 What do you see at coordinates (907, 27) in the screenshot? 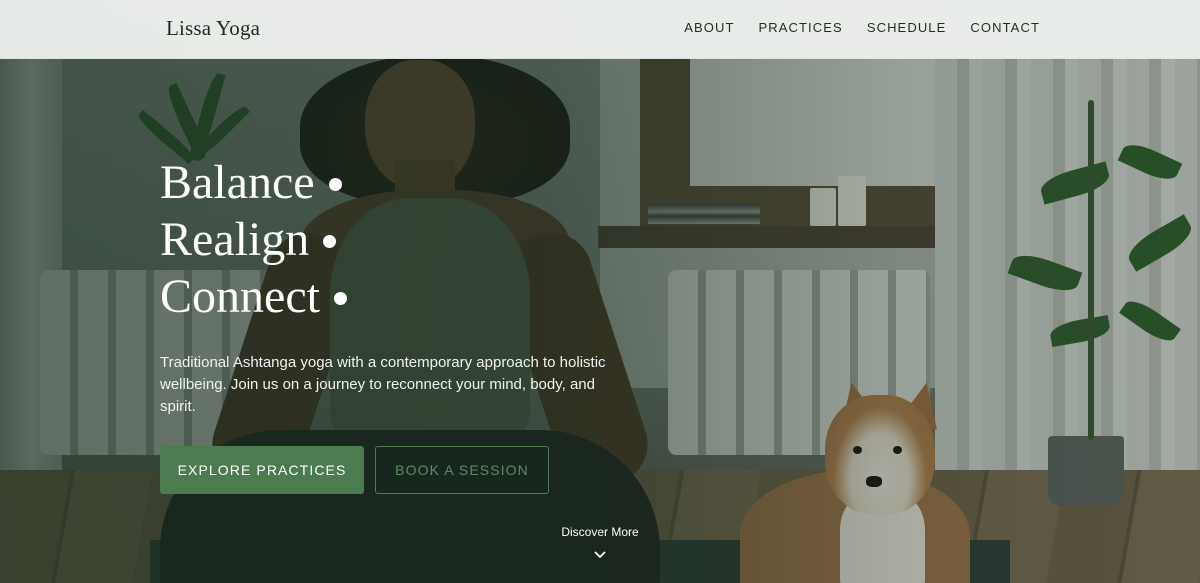
I see `nav-item-schedule: SCHEDULE` at bounding box center [907, 27].